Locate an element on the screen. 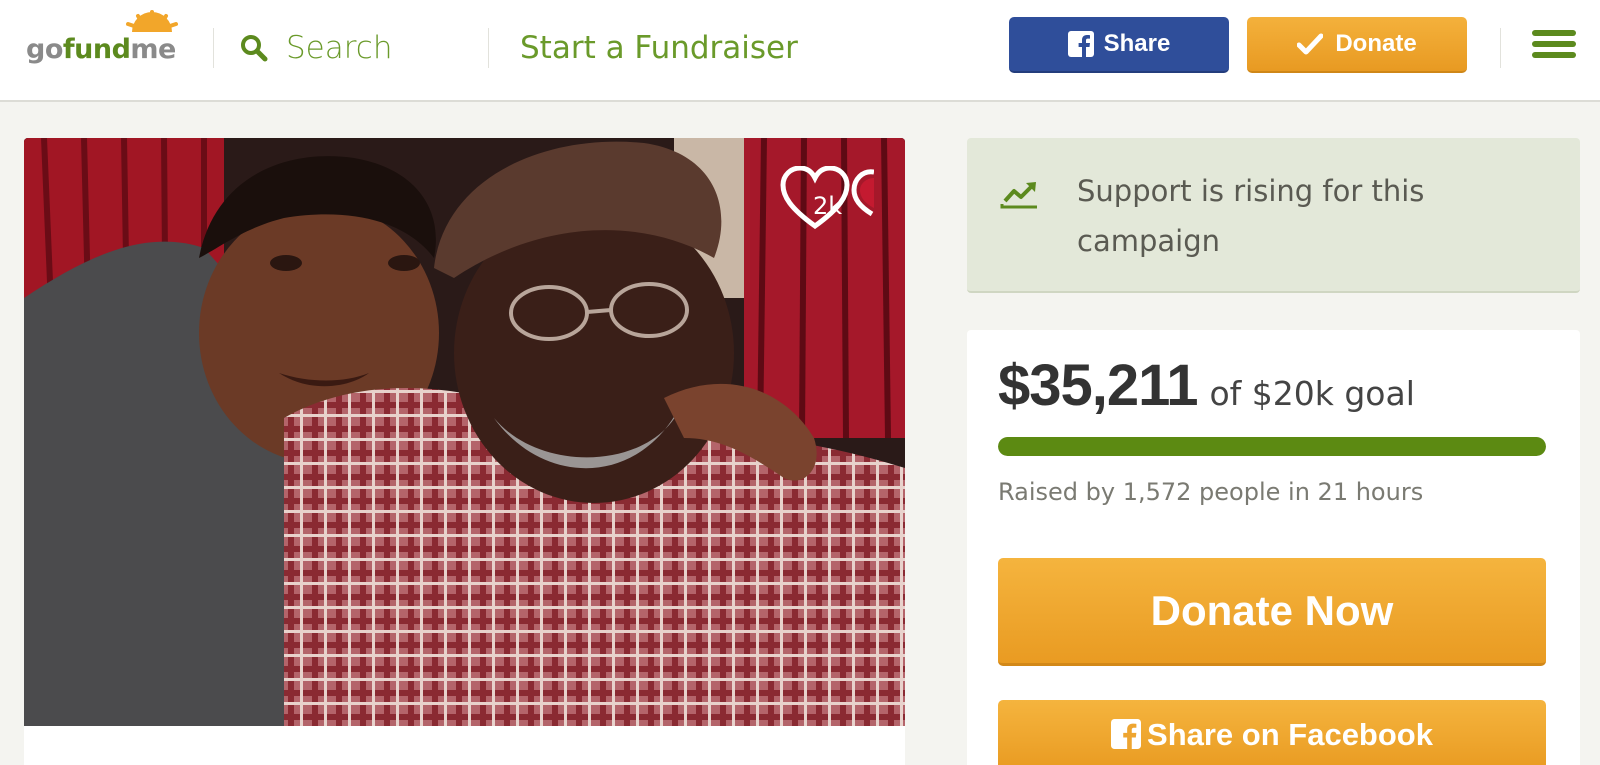 The height and width of the screenshot is (765, 1600). heart-partial-icon is located at coordinates (862, 193).